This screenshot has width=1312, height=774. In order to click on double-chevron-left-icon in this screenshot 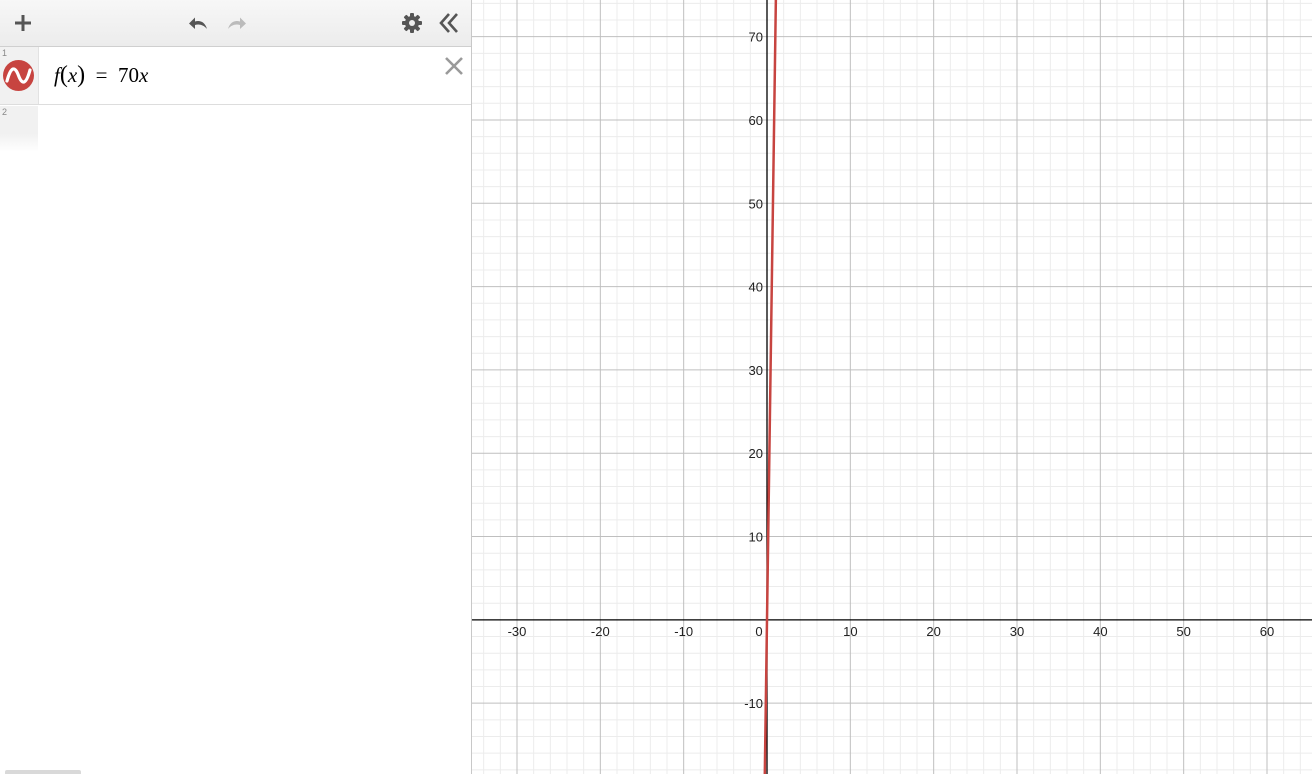, I will do `click(448, 23)`.